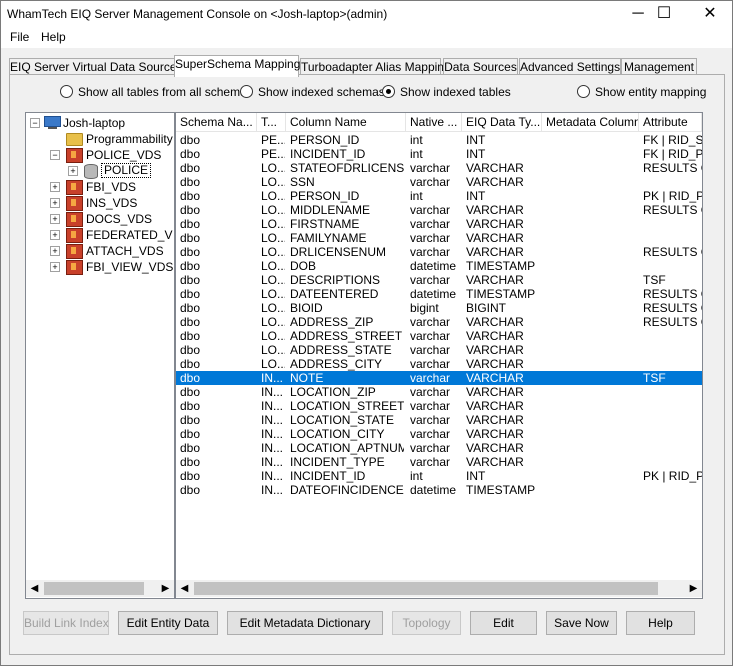 This screenshot has height=666, width=733. What do you see at coordinates (439, 196) in the screenshot?
I see `table-row: dbo LO... PERSON_ID int INT PK | RID_PF` at bounding box center [439, 196].